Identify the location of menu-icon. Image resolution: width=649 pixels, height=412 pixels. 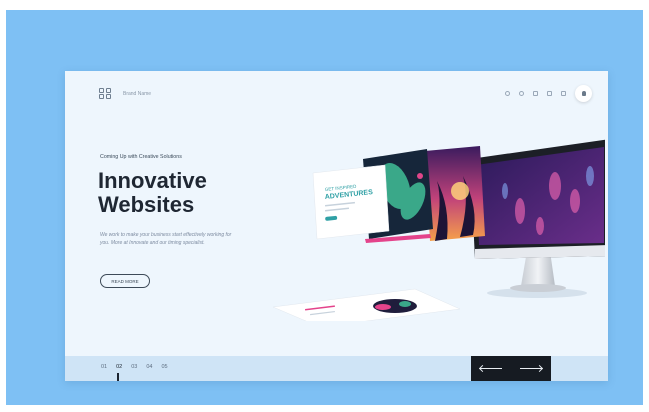
(563, 93).